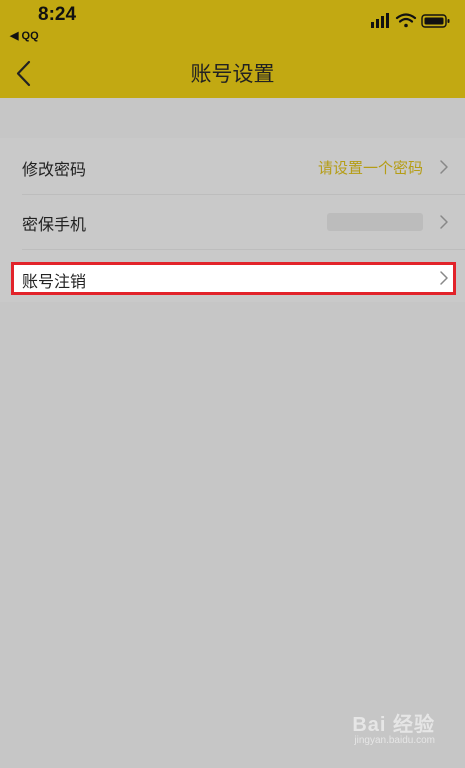 This screenshot has height=768, width=465. What do you see at coordinates (375, 222) in the screenshot?
I see `security-phone-value-blurred` at bounding box center [375, 222].